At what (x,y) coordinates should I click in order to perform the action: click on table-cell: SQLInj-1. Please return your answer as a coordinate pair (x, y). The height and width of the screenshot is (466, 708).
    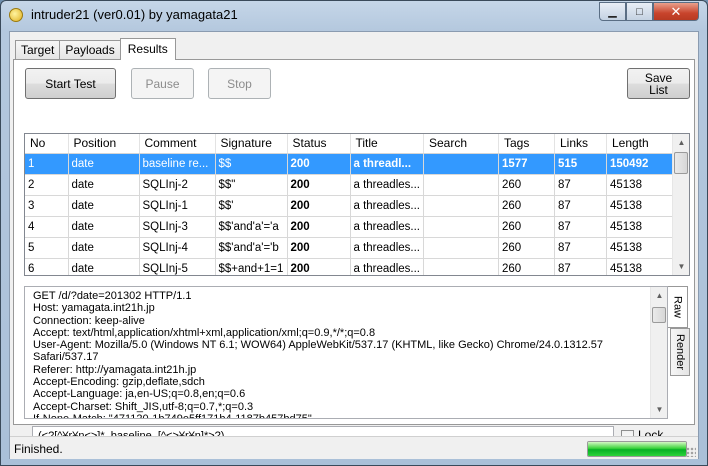
    Looking at the image, I should click on (177, 206).